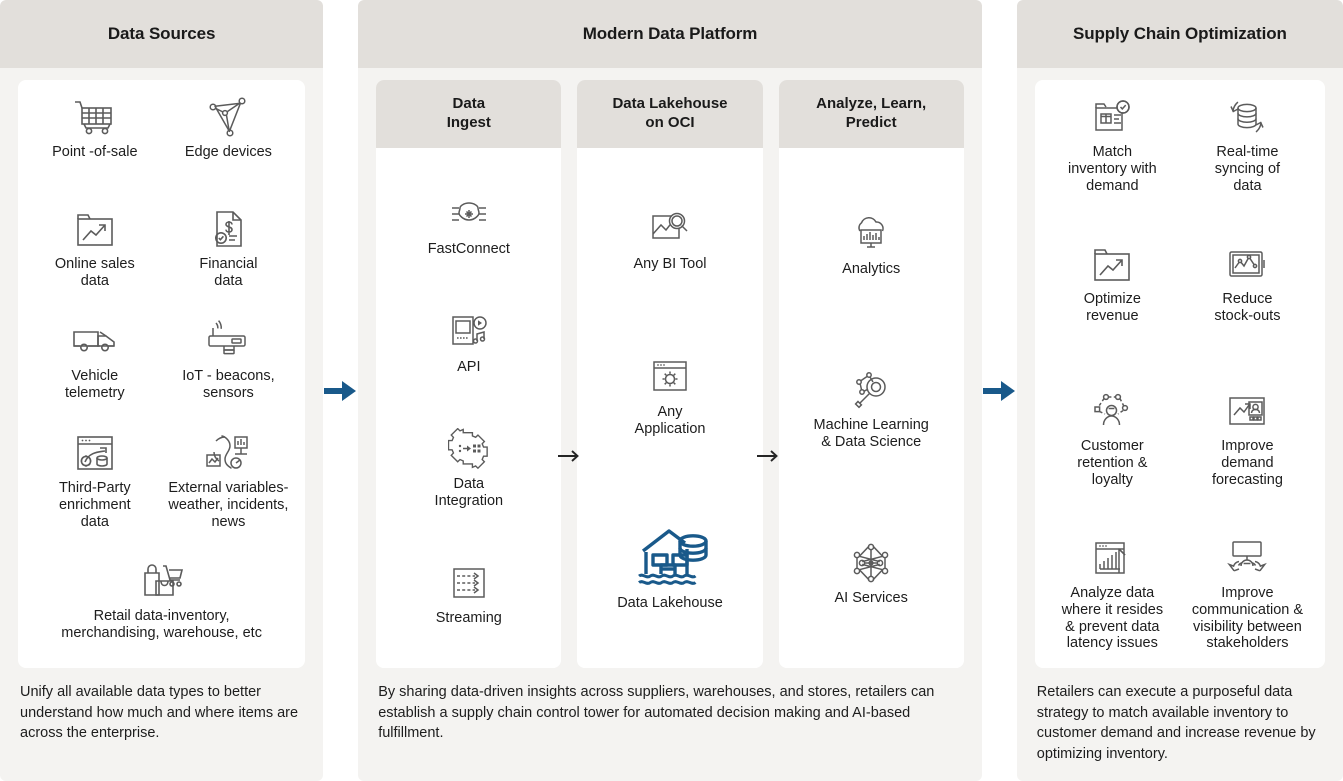 This screenshot has width=1343, height=781. What do you see at coordinates (468, 617) in the screenshot?
I see `item-label: Streaming` at bounding box center [468, 617].